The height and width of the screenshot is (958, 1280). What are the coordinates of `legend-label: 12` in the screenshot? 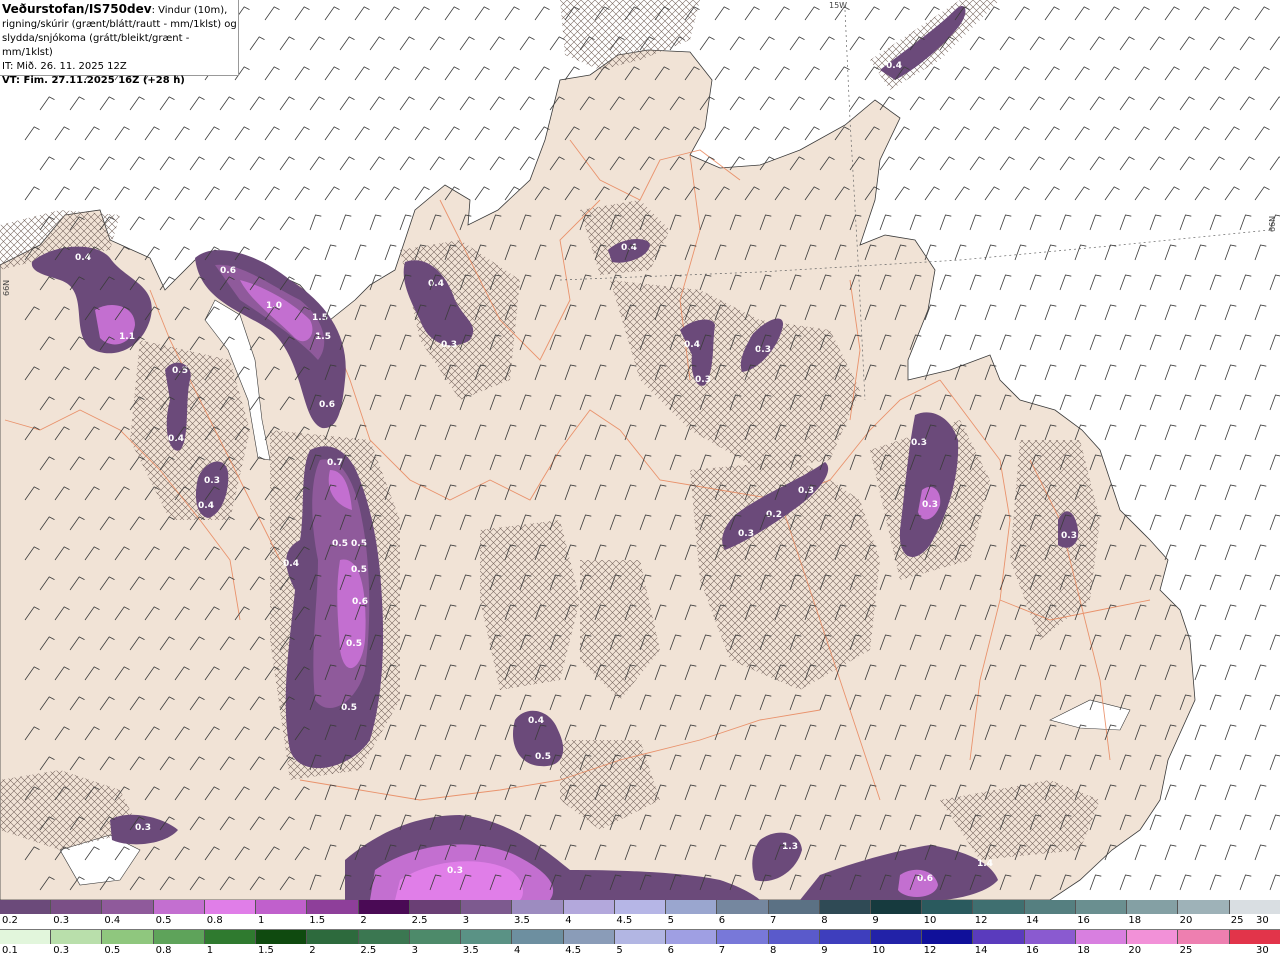 It's located at (981, 920).